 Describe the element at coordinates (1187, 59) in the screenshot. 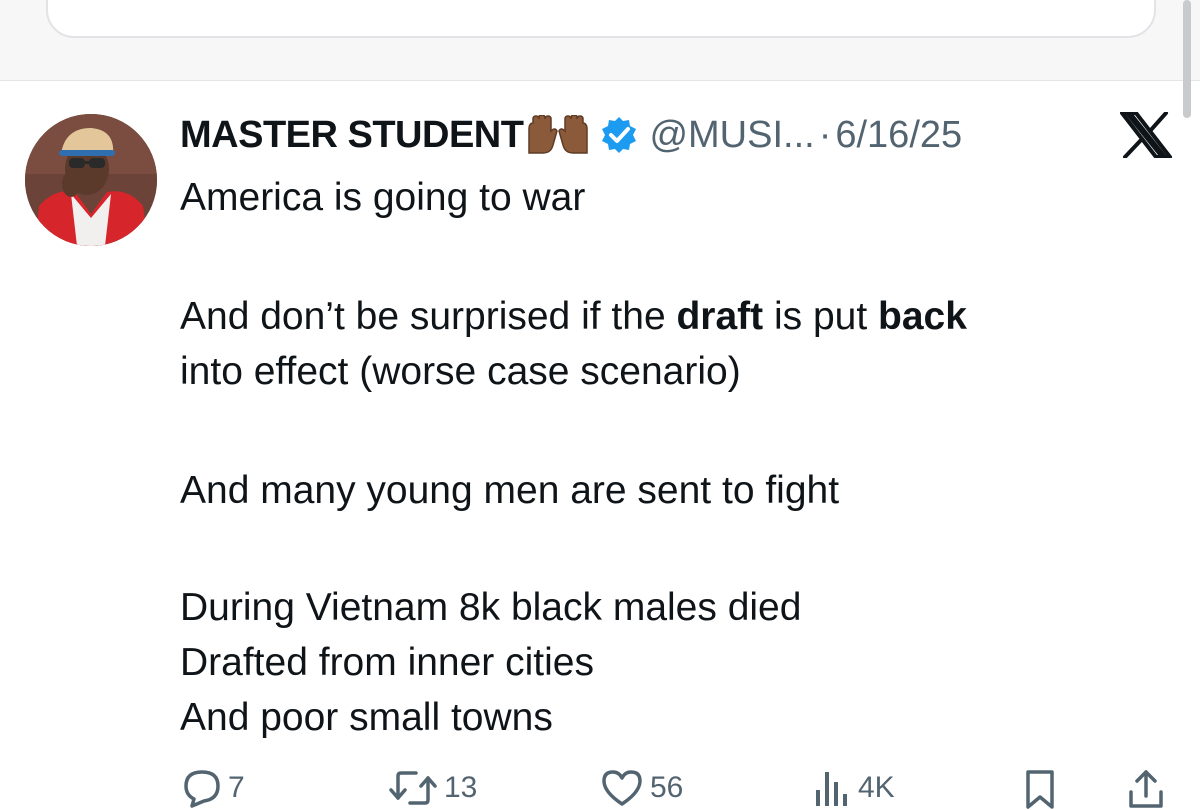

I see `scrollbar` at that location.